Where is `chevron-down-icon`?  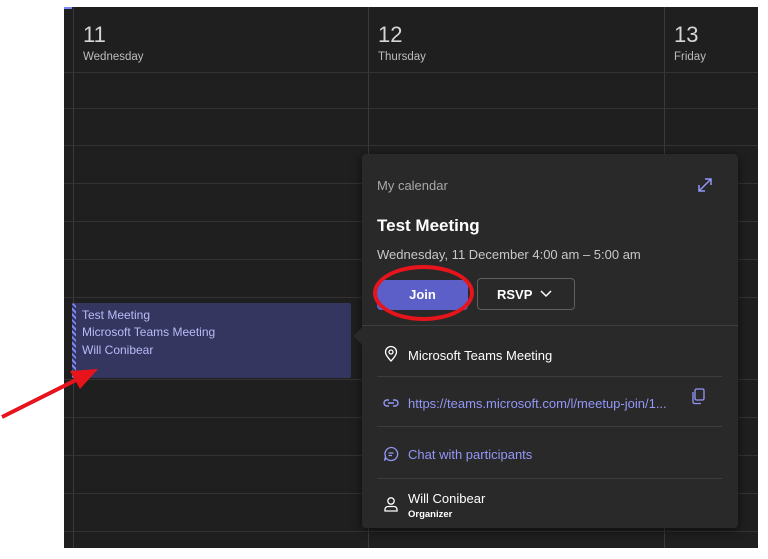
chevron-down-icon is located at coordinates (546, 294).